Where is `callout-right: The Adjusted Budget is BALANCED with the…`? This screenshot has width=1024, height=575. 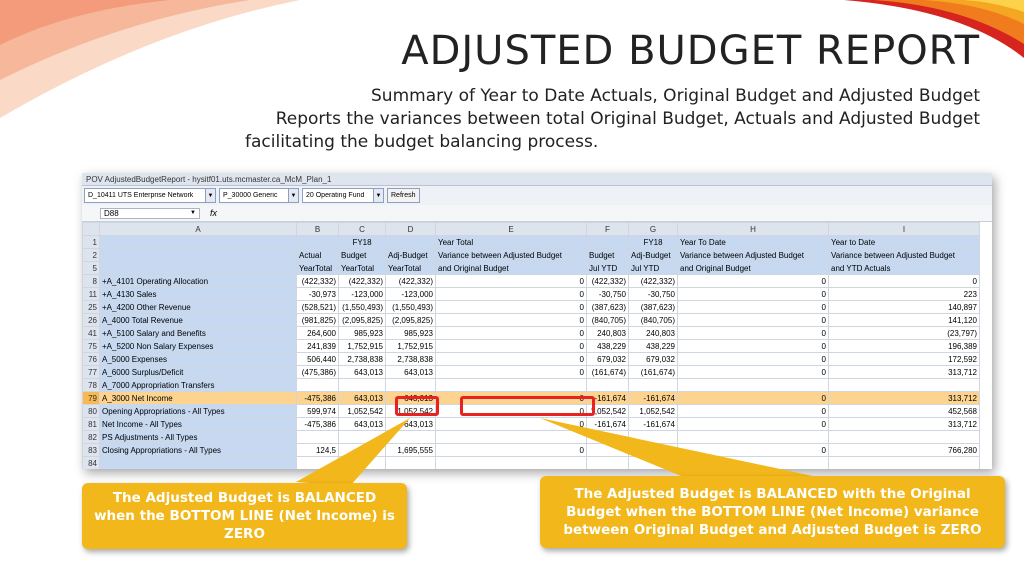
callout-right: The Adjusted Budget is BALANCED with the… is located at coordinates (772, 512).